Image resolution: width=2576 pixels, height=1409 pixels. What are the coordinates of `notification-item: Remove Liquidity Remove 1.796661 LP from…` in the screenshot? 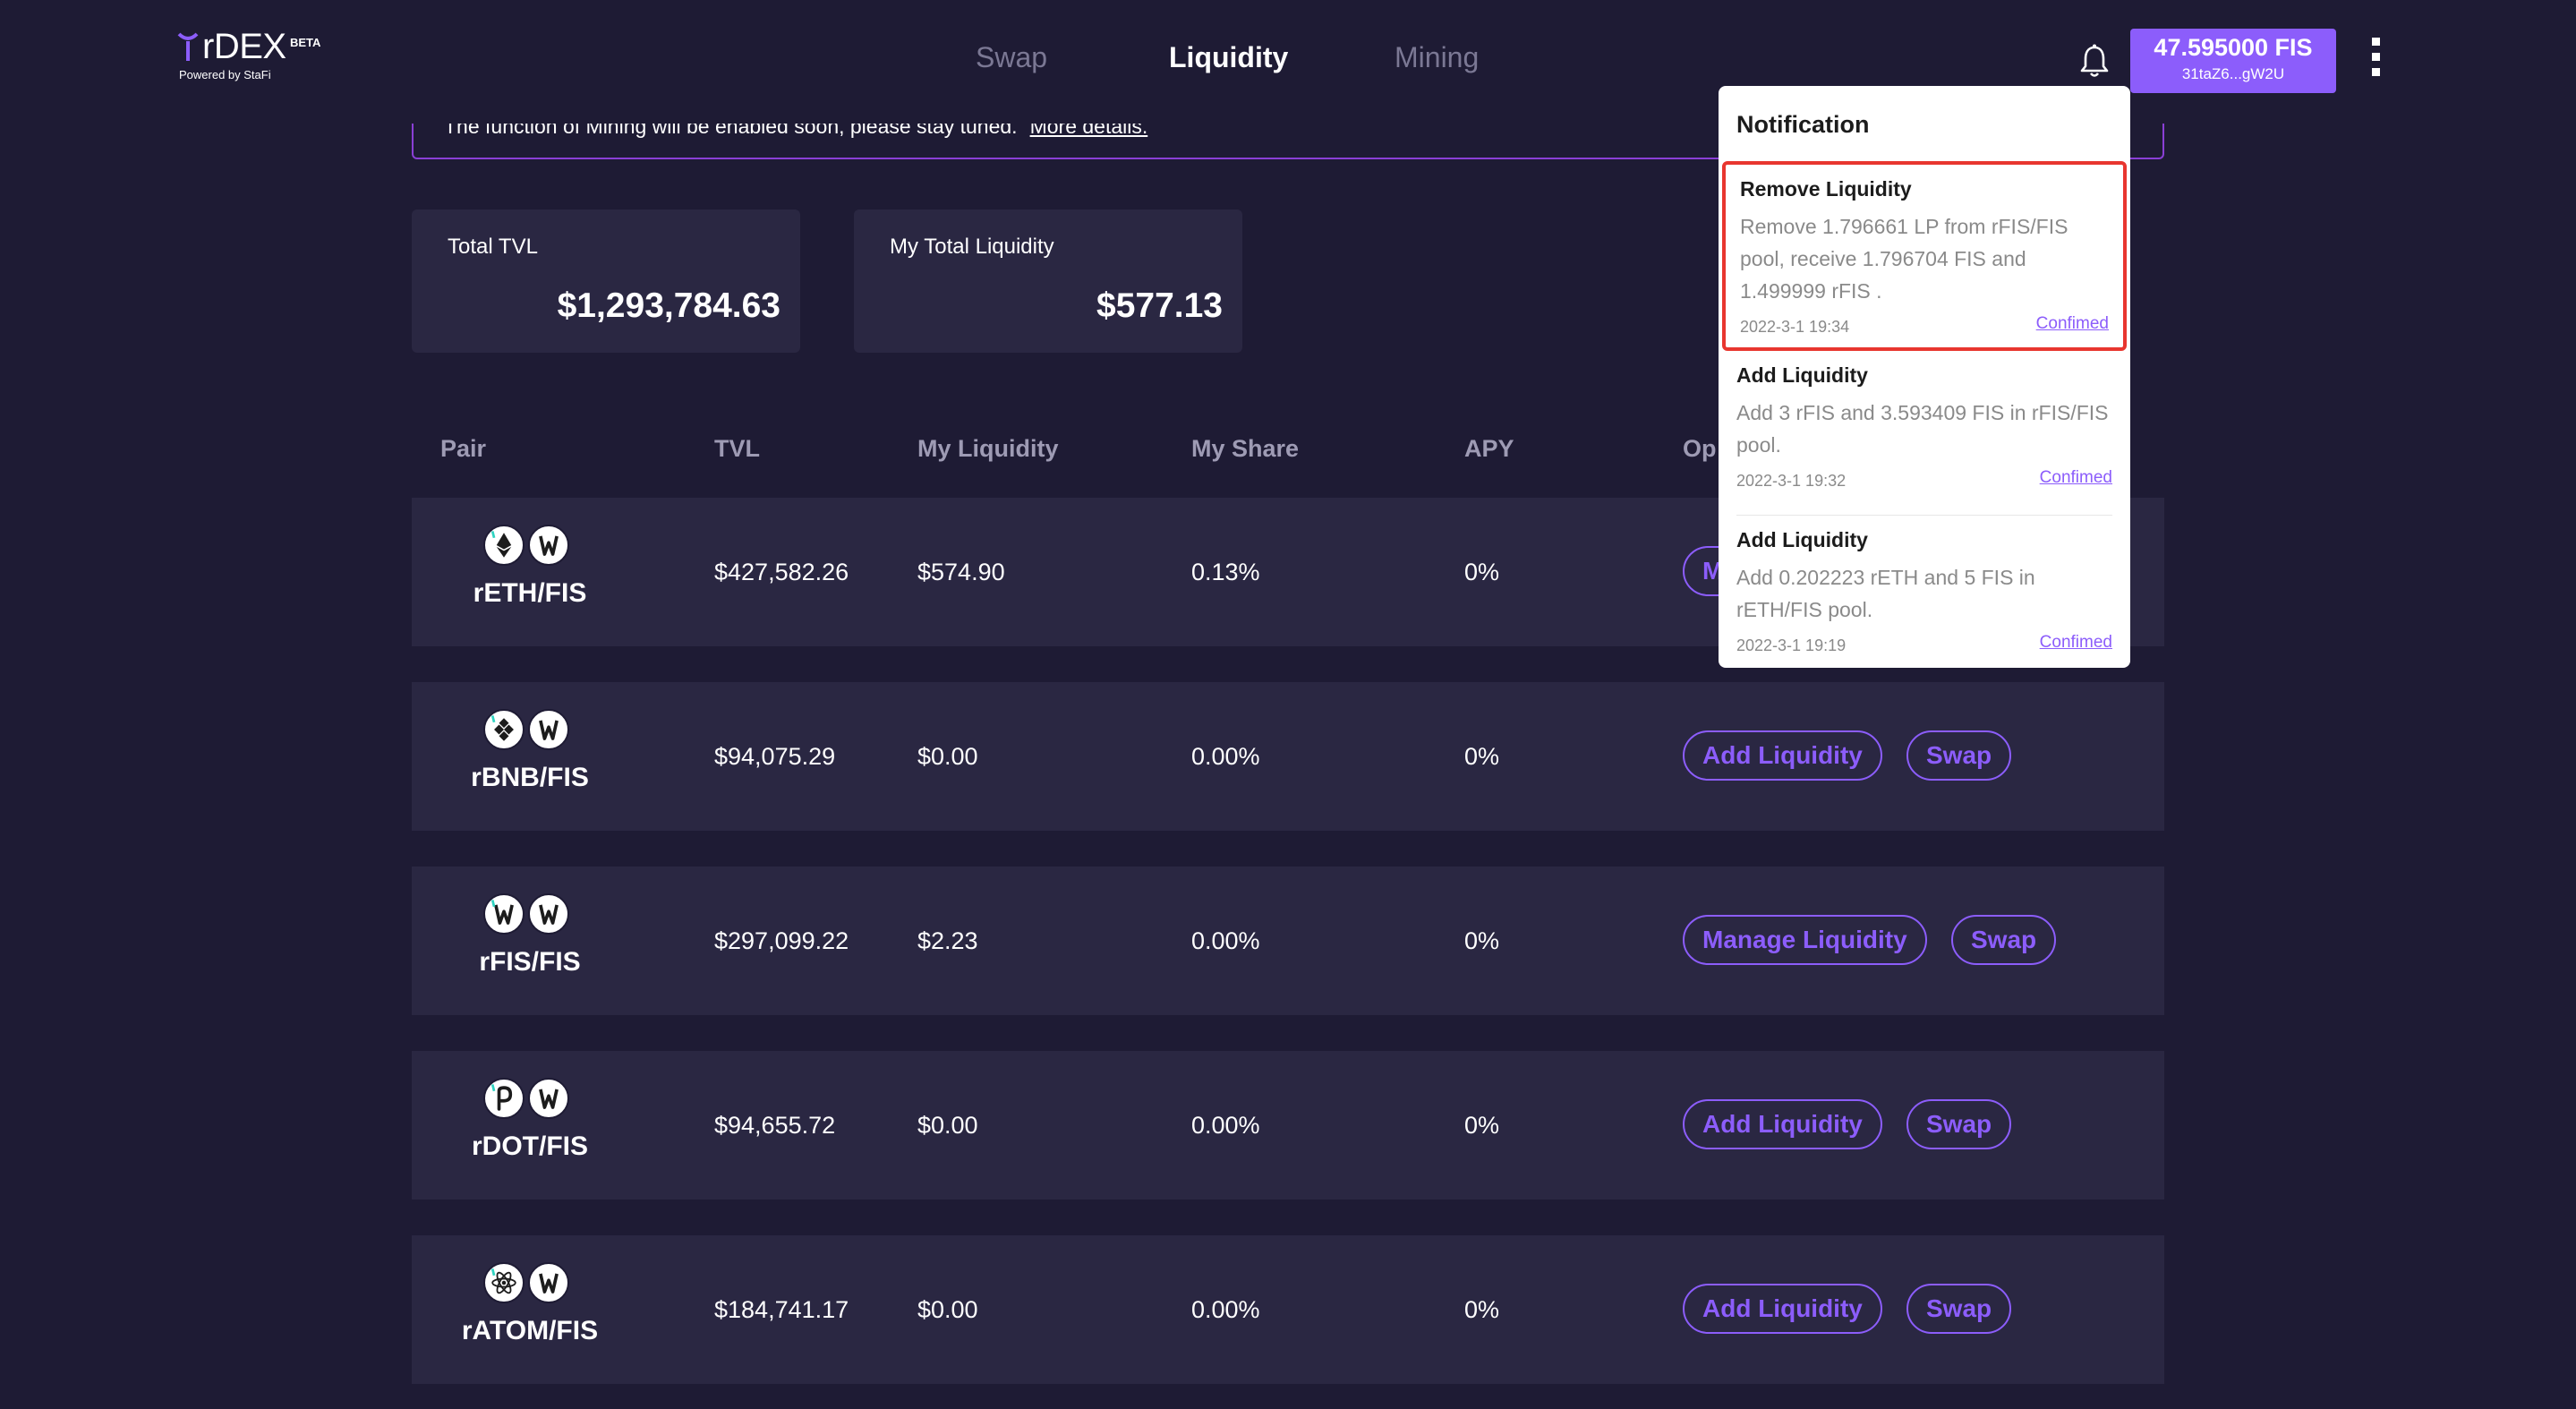 It's located at (1924, 256).